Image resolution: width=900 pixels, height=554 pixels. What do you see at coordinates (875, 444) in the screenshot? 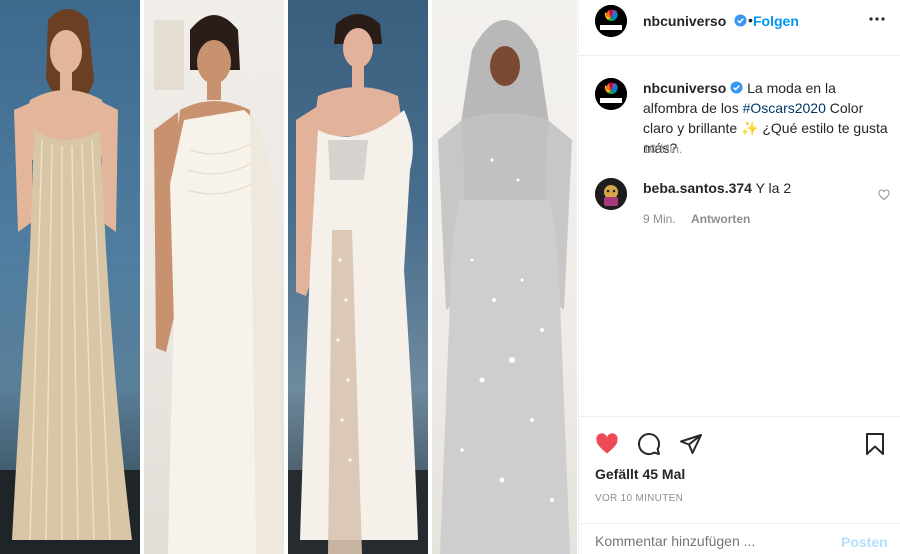
I see `bookmark-icon` at bounding box center [875, 444].